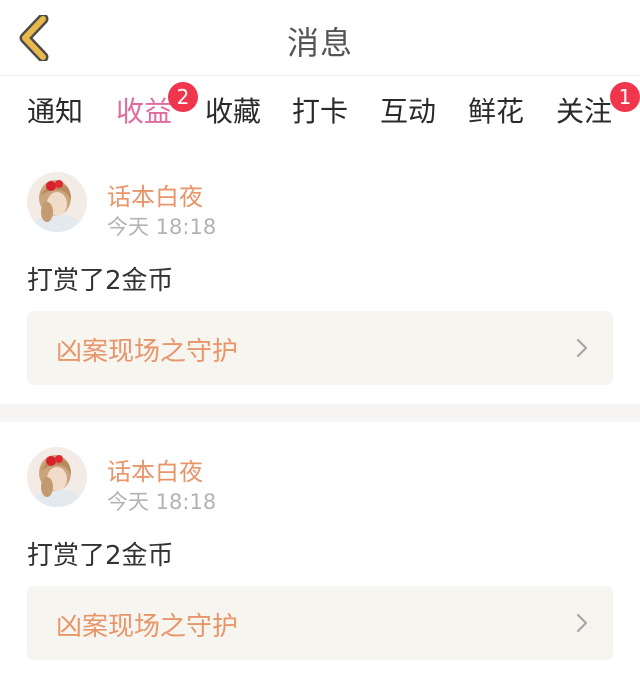  I want to click on header-bar: 消息, so click(320, 38).